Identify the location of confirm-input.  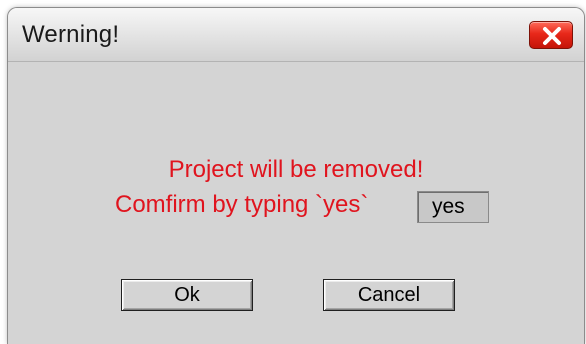
(453, 207).